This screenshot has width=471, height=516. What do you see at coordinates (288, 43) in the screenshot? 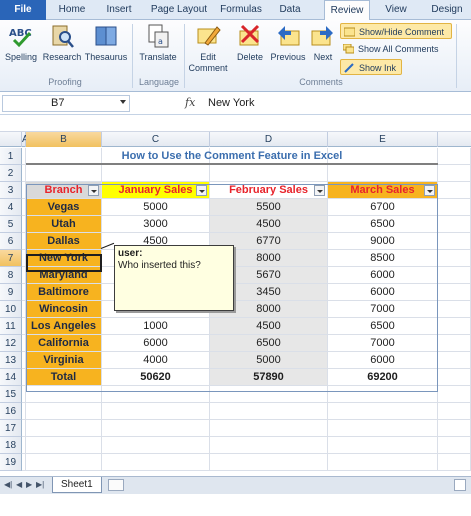
I see `previous-comment-button: Previous` at bounding box center [288, 43].